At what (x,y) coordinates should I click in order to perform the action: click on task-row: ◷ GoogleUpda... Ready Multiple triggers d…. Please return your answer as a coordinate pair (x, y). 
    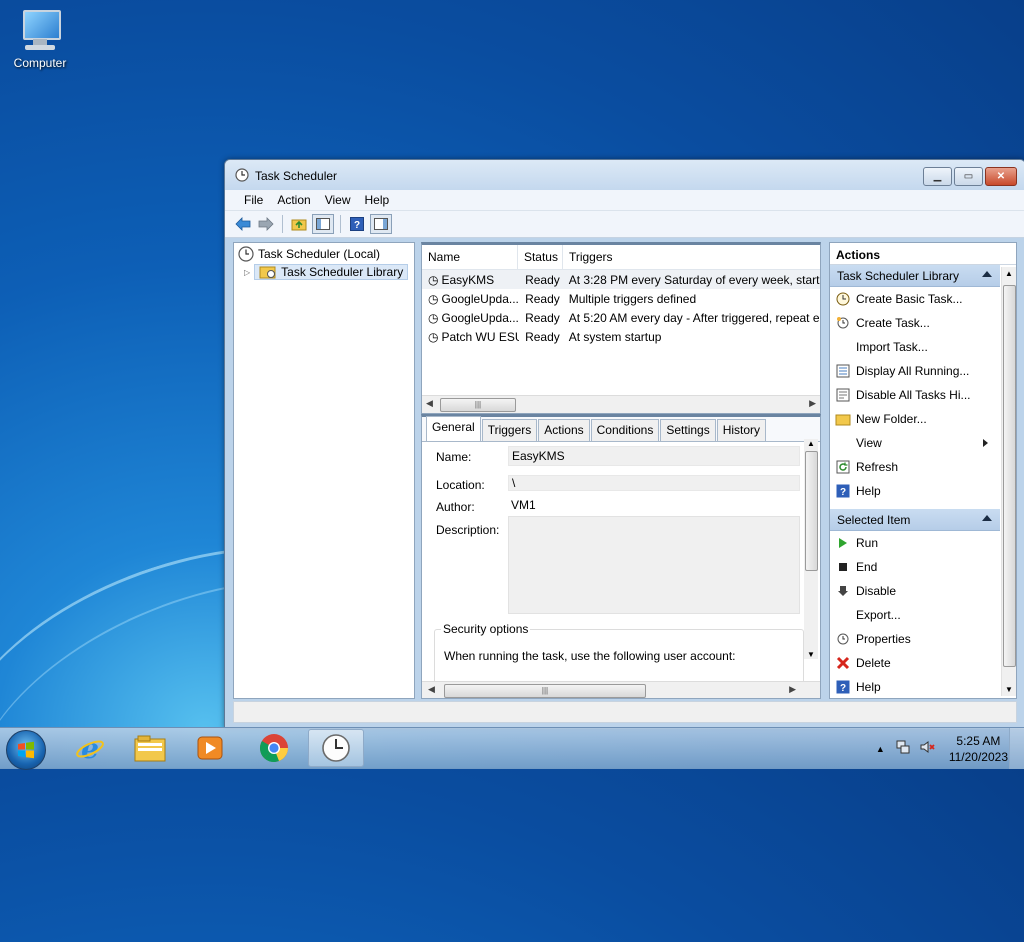
    Looking at the image, I should click on (621, 298).